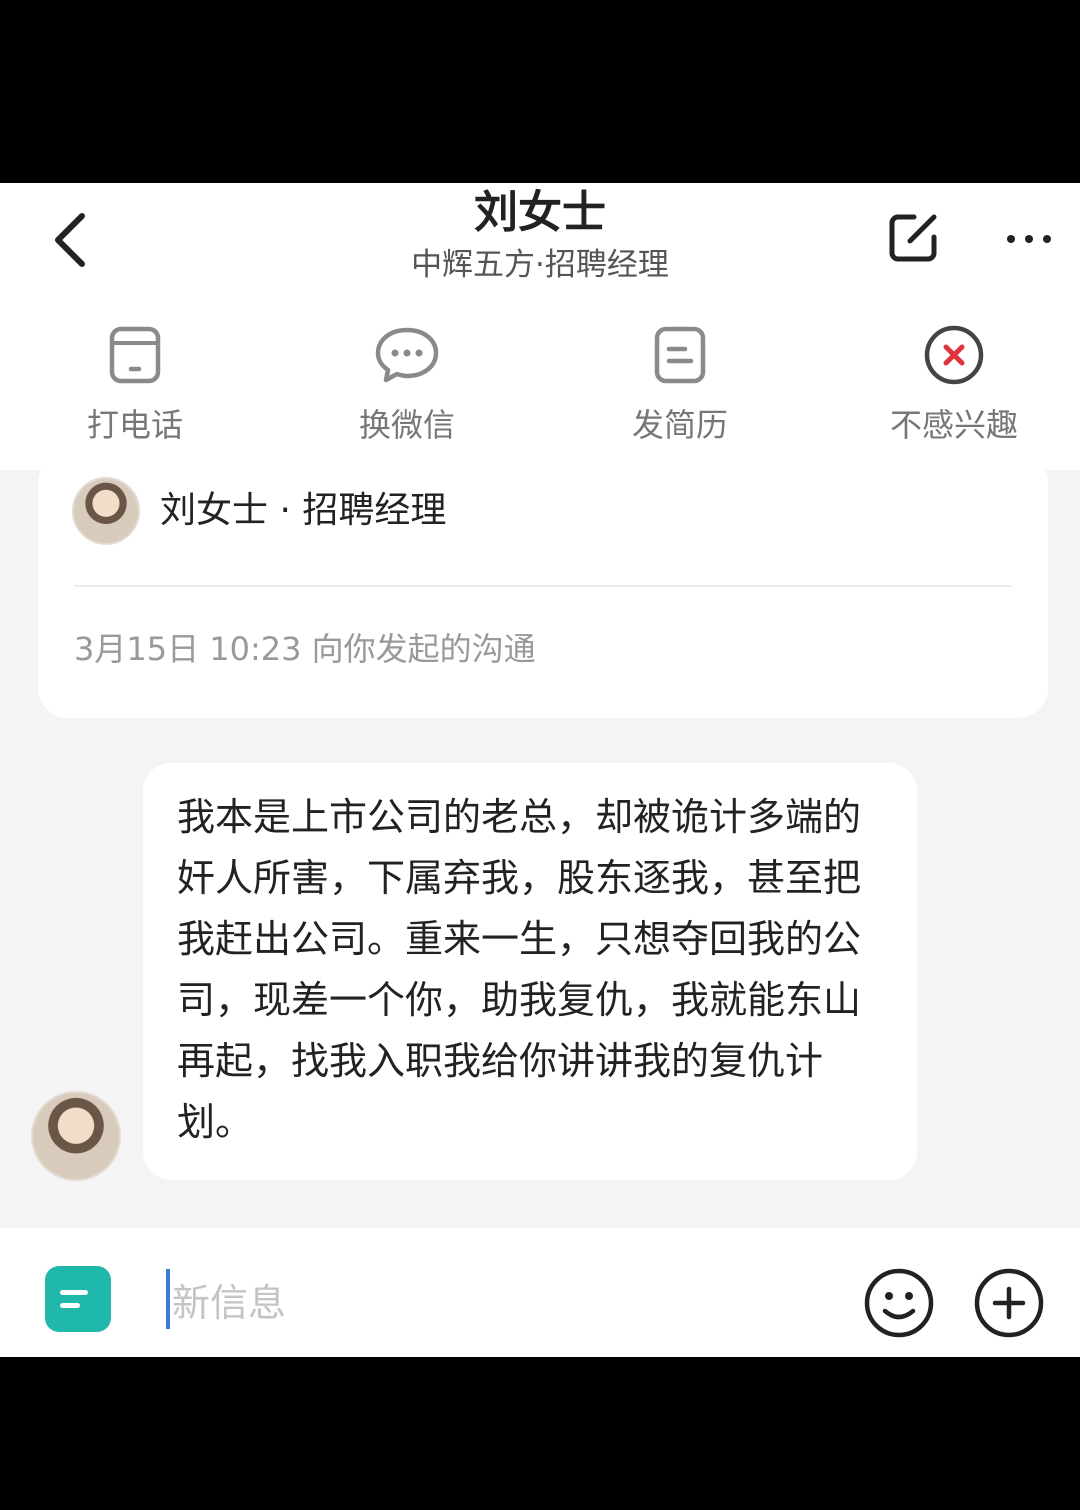  Describe the element at coordinates (134, 425) in the screenshot. I see `call-label: 打电话` at that location.